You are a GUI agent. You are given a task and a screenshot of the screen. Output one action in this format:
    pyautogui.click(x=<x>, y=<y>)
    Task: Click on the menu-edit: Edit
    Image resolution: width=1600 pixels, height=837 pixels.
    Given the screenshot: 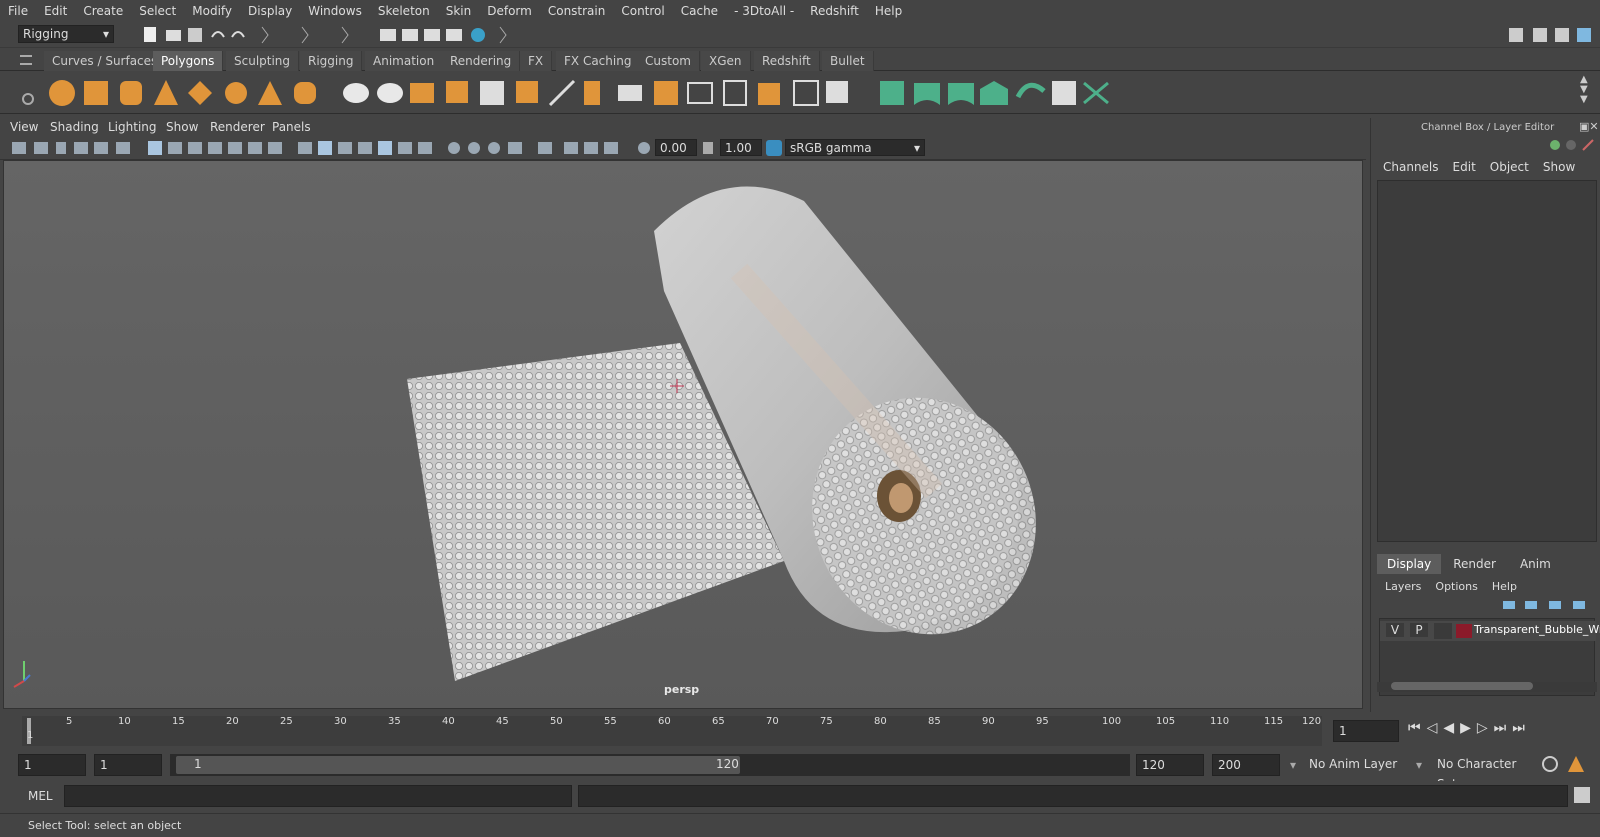 What is the action you would take?
    pyautogui.click(x=55, y=11)
    